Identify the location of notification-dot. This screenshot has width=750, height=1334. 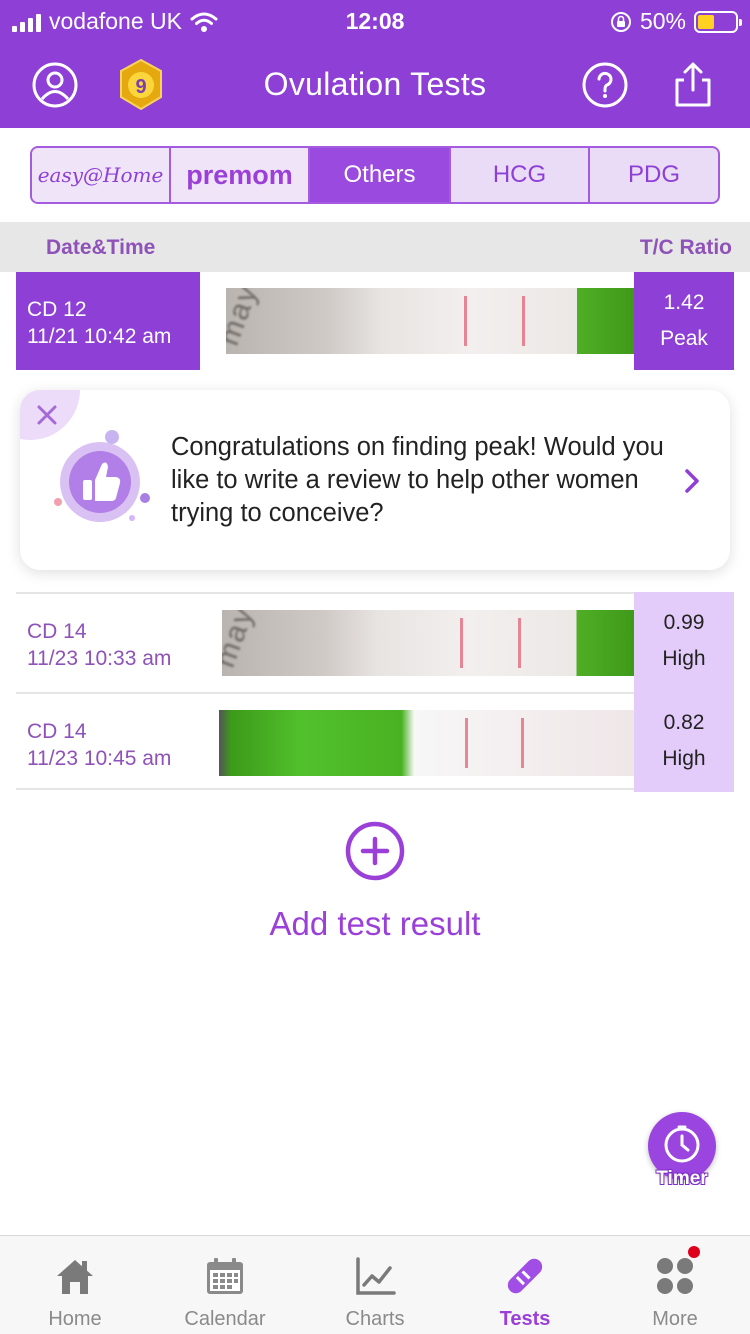
(694, 1252).